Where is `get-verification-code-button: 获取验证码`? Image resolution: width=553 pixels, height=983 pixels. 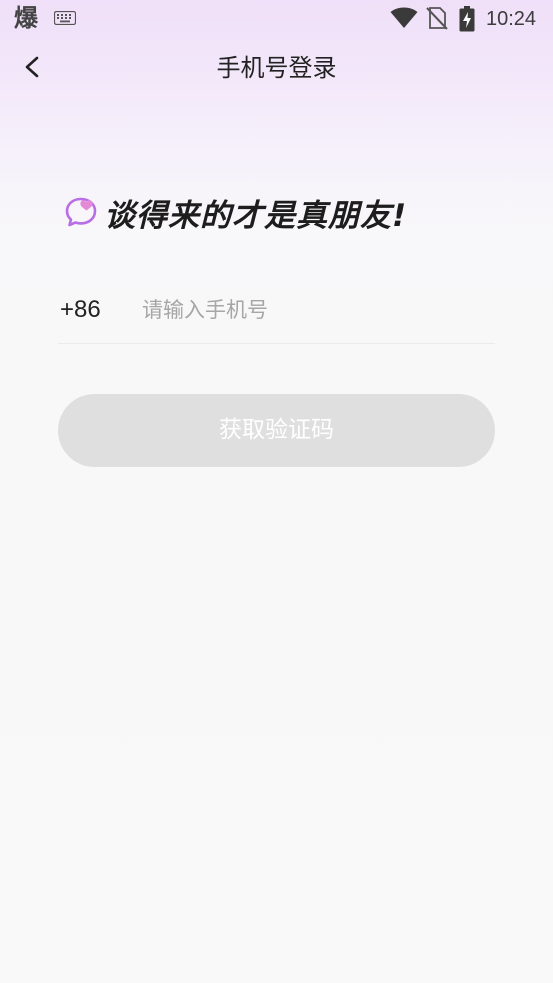 get-verification-code-button: 获取验证码 is located at coordinates (276, 430).